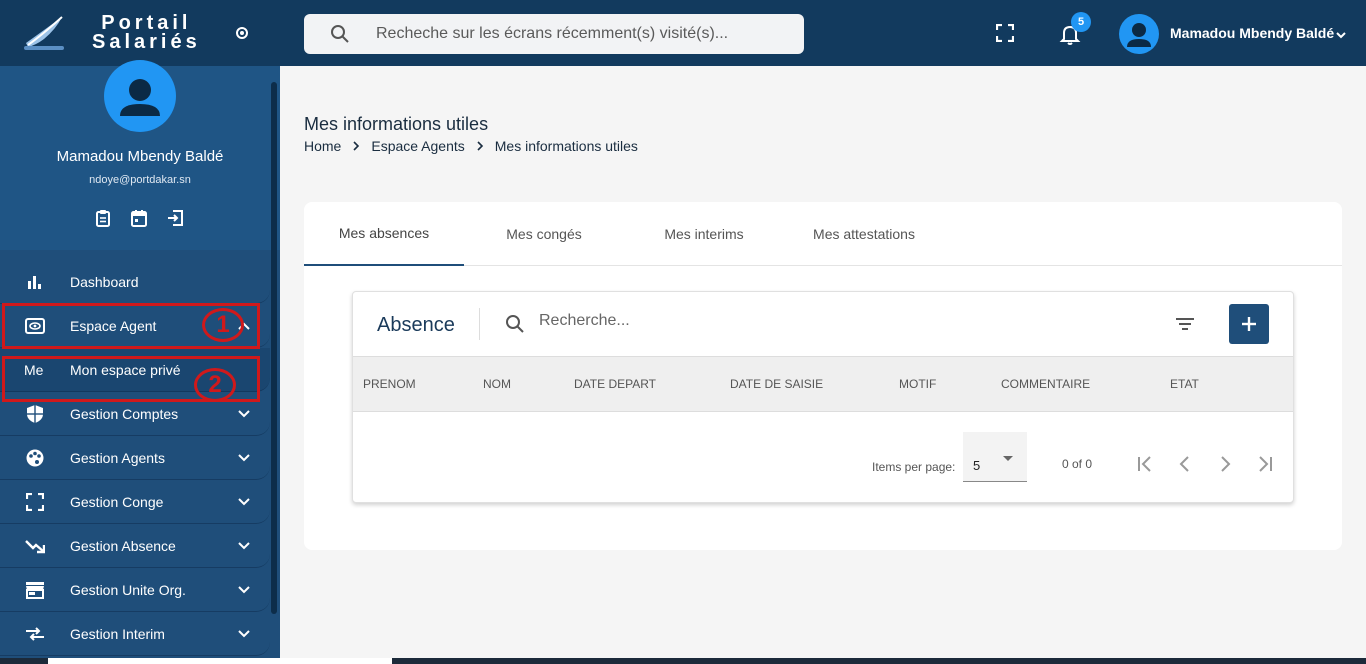 Image resolution: width=1366 pixels, height=664 pixels. What do you see at coordinates (1077, 464) in the screenshot?
I see `page-range-label: 0 of 0` at bounding box center [1077, 464].